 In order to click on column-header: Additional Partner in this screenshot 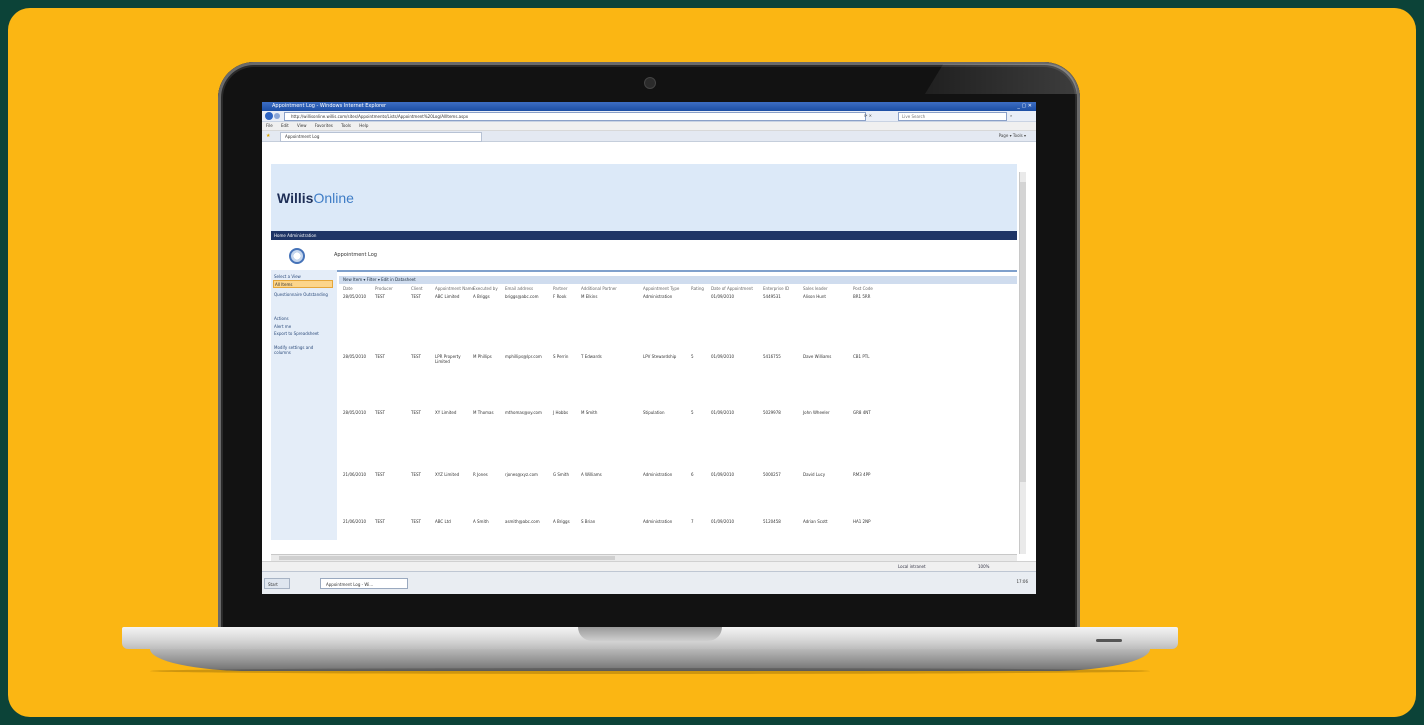, I will do `click(599, 288)`.